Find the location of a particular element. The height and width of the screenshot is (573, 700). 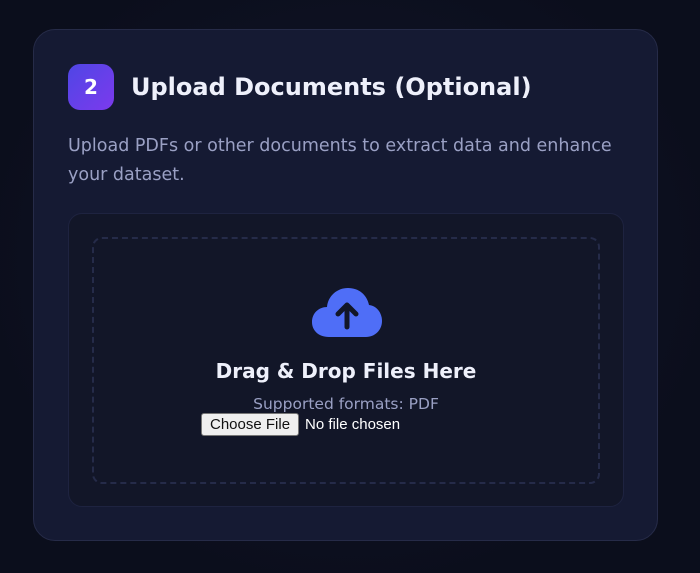

drop-title: Drag & Drop Files Here is located at coordinates (346, 371).